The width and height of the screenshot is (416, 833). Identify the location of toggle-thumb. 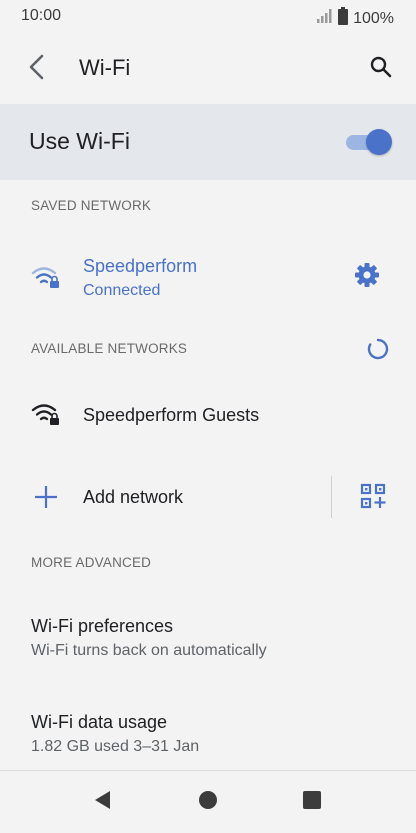
(379, 142).